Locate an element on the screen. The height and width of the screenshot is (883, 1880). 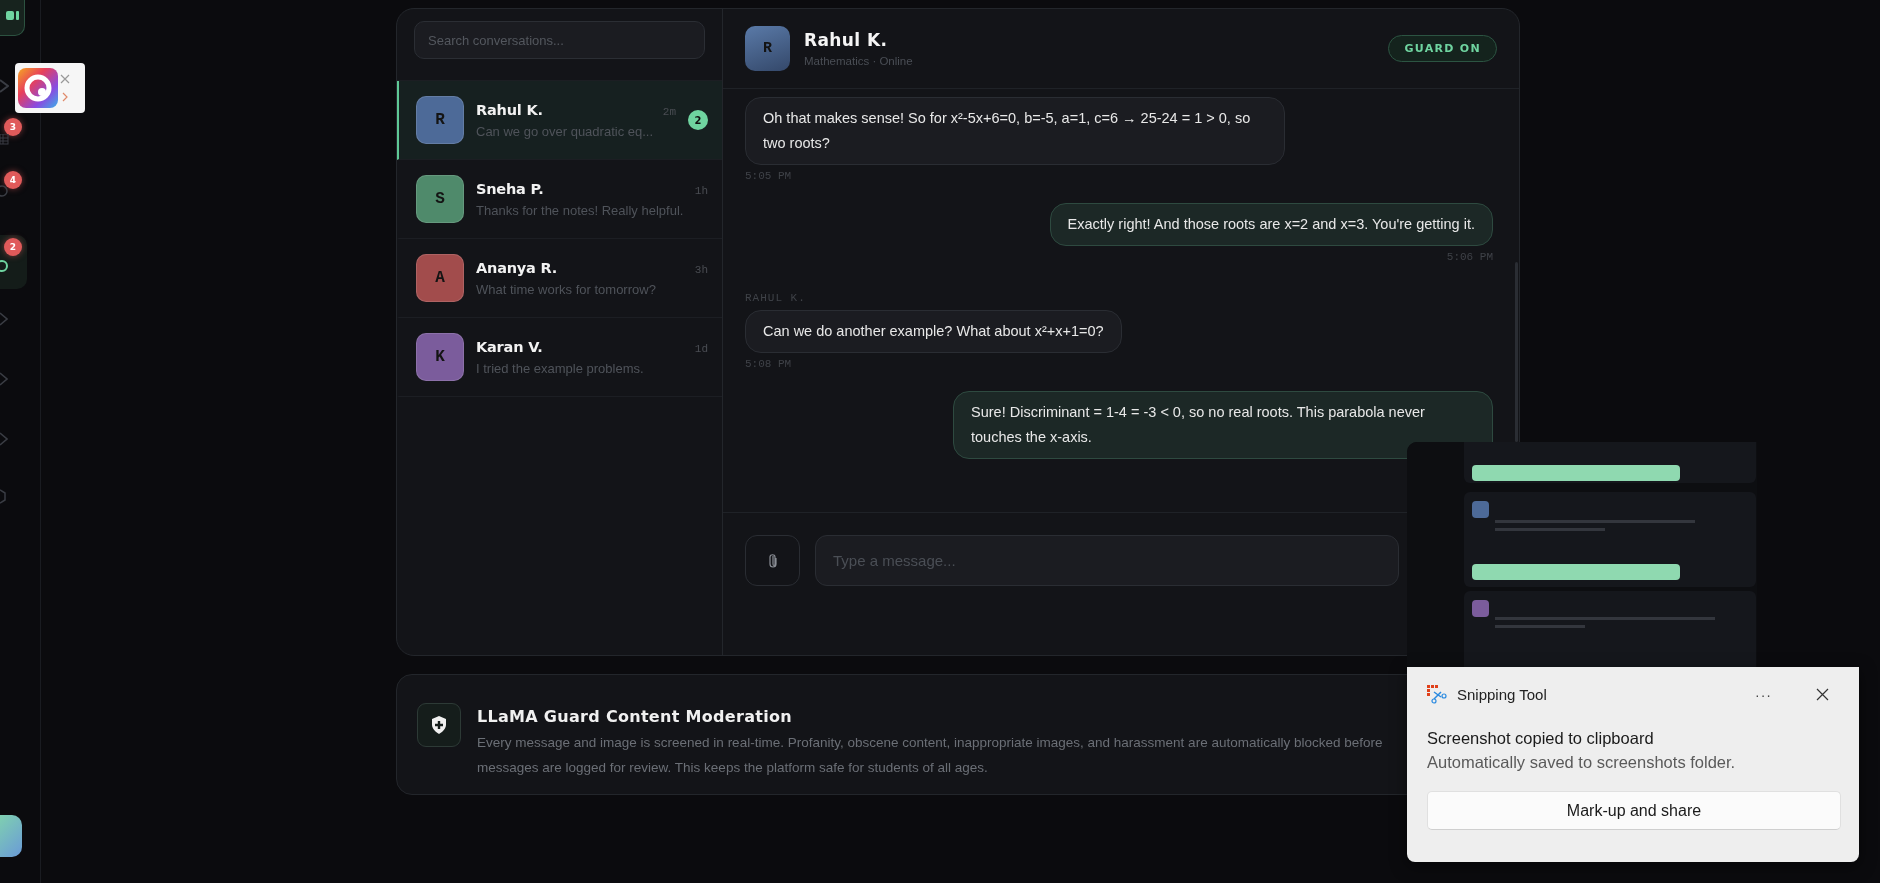
moderation-title: LLaMA Guard Content Moderation is located at coordinates (635, 716).